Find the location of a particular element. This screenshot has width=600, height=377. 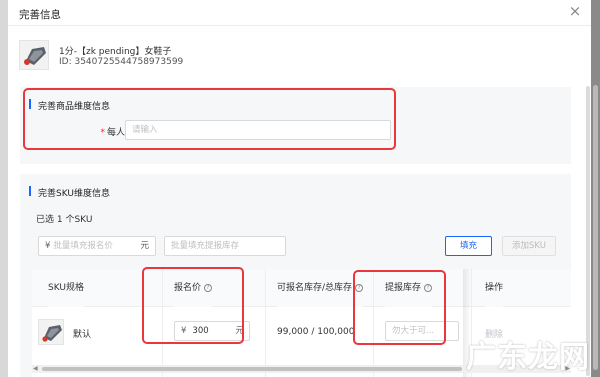

fill-button: 填充 is located at coordinates (468, 246).